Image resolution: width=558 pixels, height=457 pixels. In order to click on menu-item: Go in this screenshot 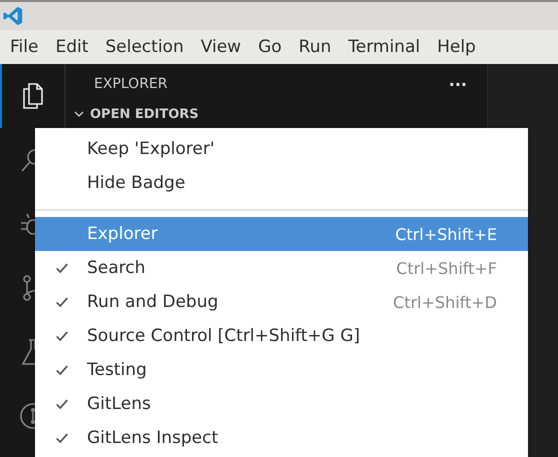, I will do `click(269, 47)`.